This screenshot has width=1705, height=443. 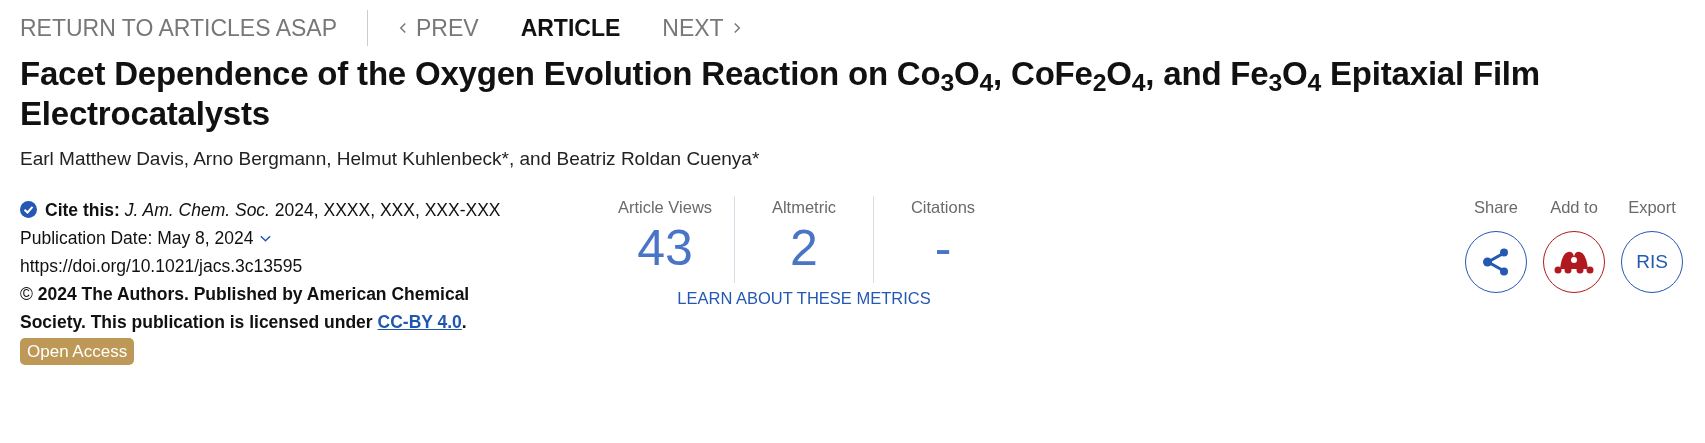 What do you see at coordinates (852, 159) in the screenshot?
I see `author-list: Earl Matthew Davis, Arno Bergmann, Helmut Kuhlenbeck*, and Beatriz Roldan Cuenya*` at bounding box center [852, 159].